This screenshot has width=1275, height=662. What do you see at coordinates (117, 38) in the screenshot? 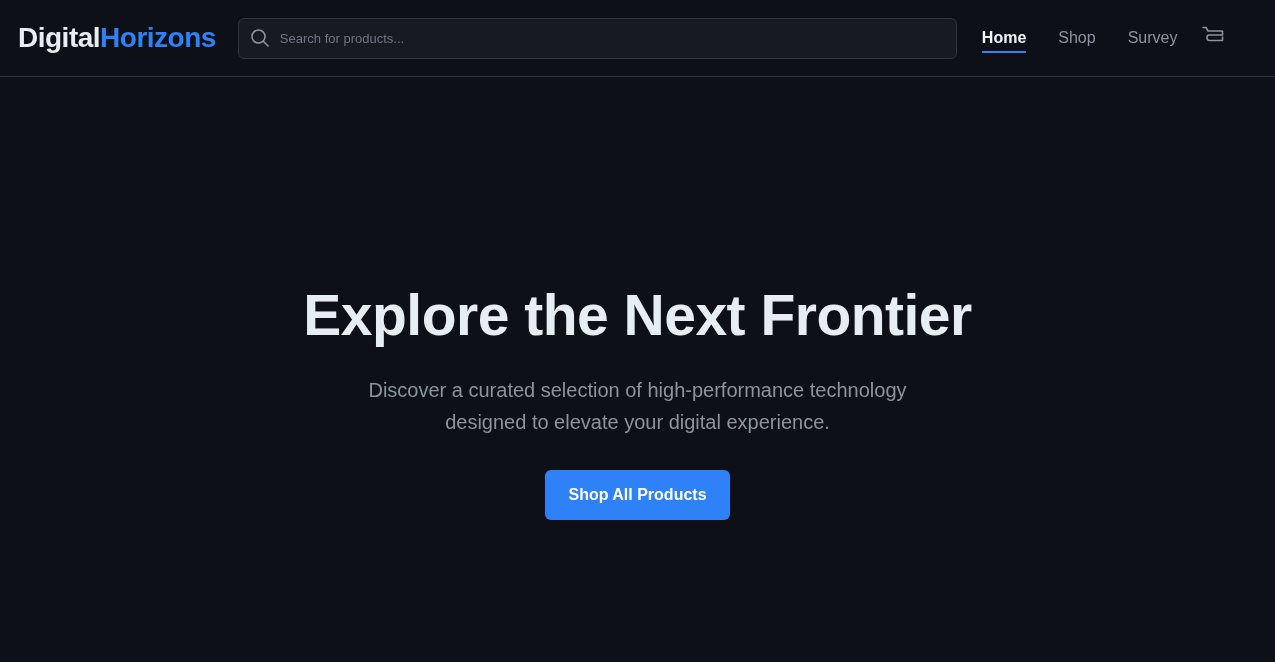
I see `logo: DigitalHorizons` at bounding box center [117, 38].